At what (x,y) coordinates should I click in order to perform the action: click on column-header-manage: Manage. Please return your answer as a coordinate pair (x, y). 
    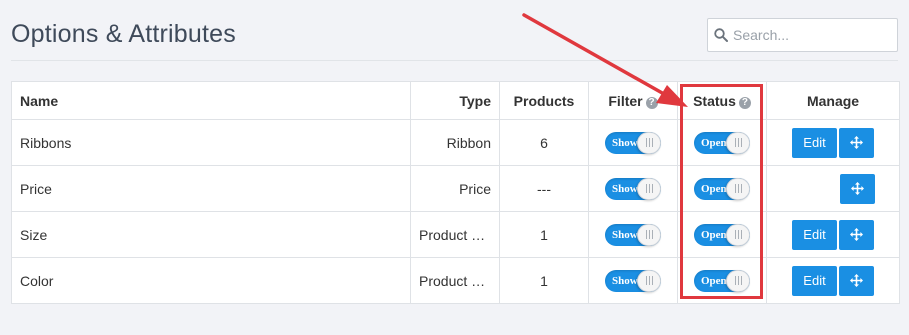
    Looking at the image, I should click on (833, 100).